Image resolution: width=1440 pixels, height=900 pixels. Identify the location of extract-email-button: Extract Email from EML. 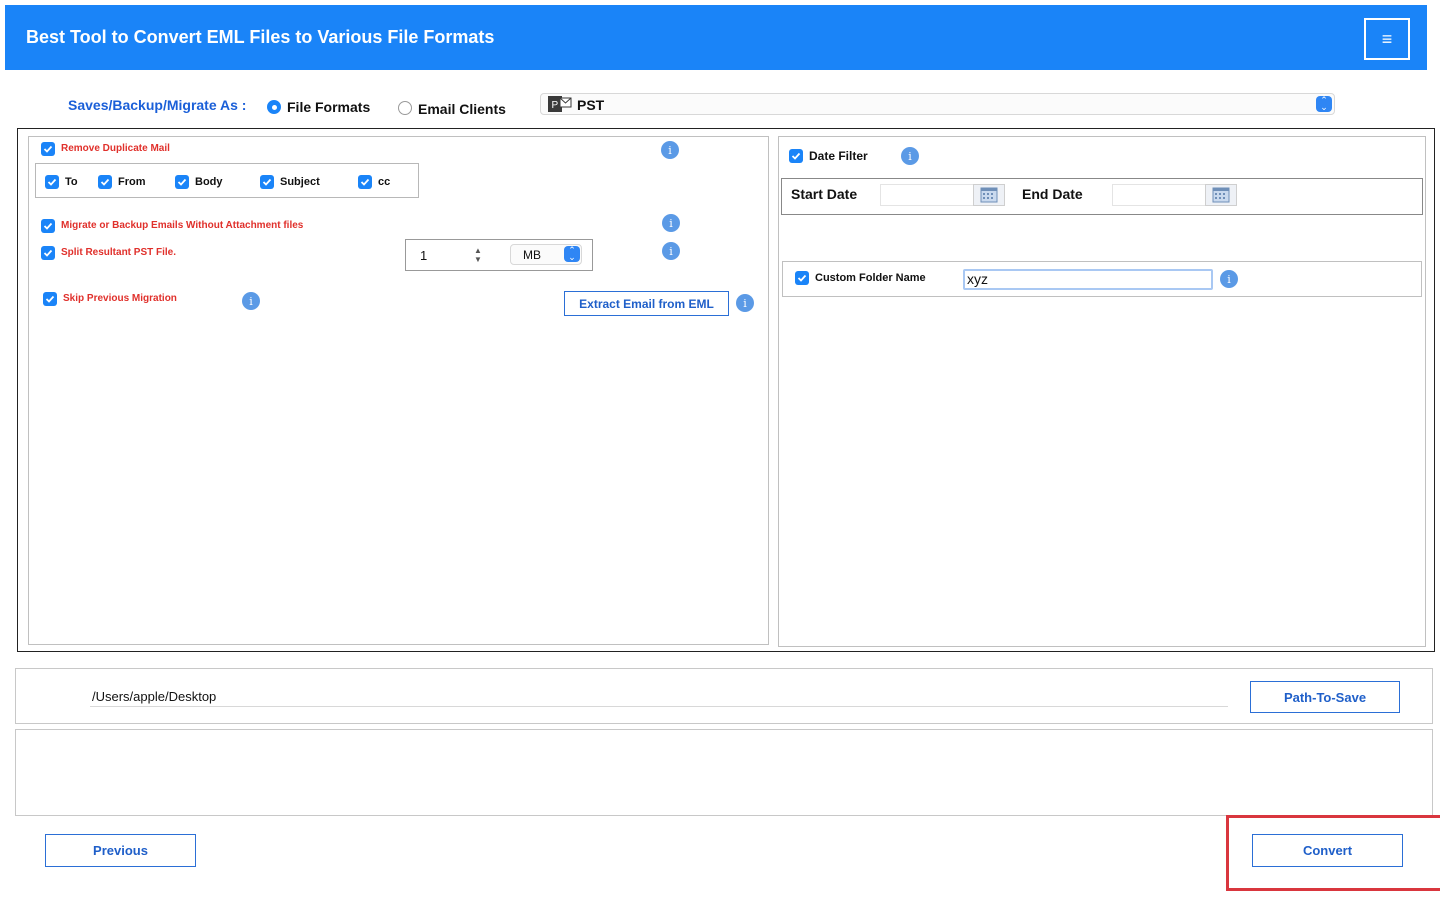
(646, 303).